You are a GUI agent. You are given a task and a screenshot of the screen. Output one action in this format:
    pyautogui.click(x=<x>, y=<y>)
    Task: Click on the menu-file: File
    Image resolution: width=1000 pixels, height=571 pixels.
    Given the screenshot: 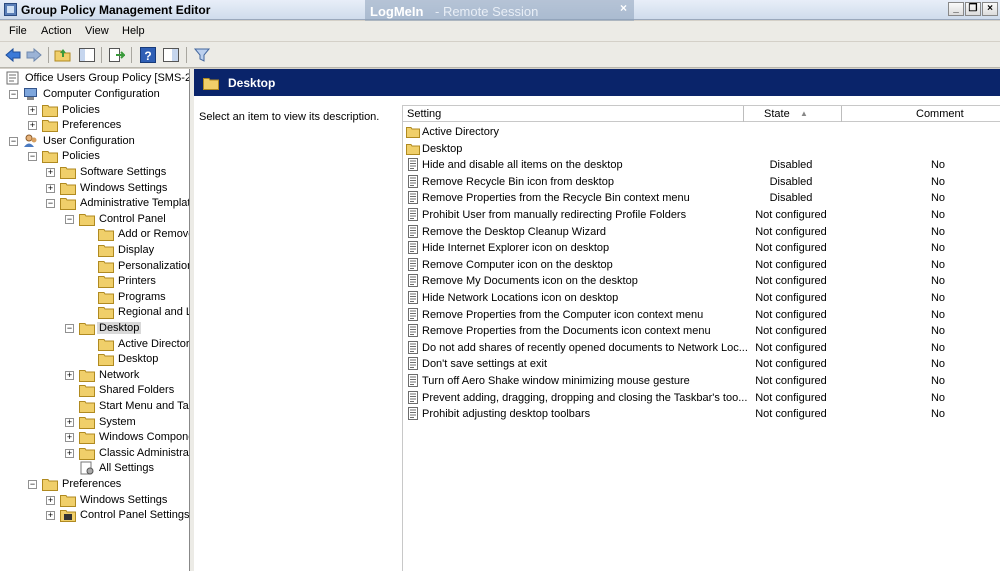 What is the action you would take?
    pyautogui.click(x=18, y=31)
    